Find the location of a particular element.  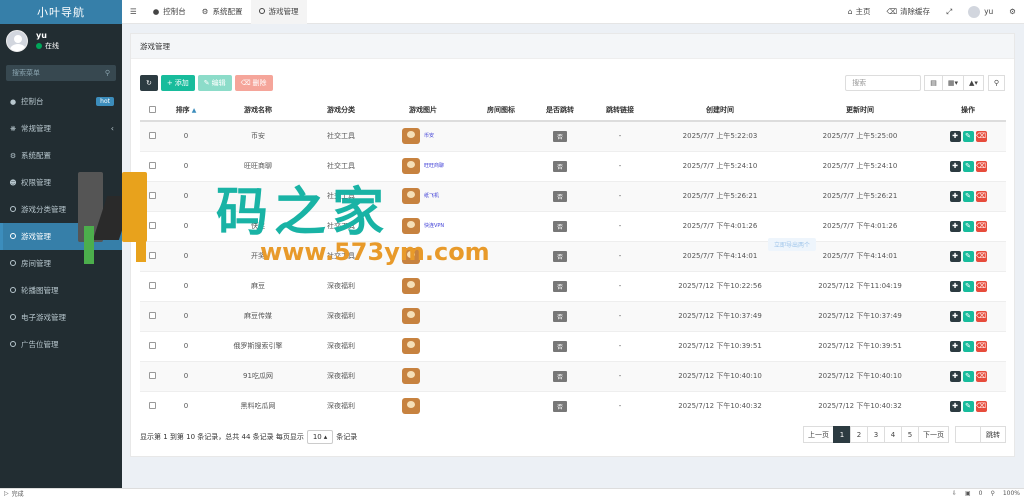

game-thumbnail: 旺旺商聊 is located at coordinates (423, 166).